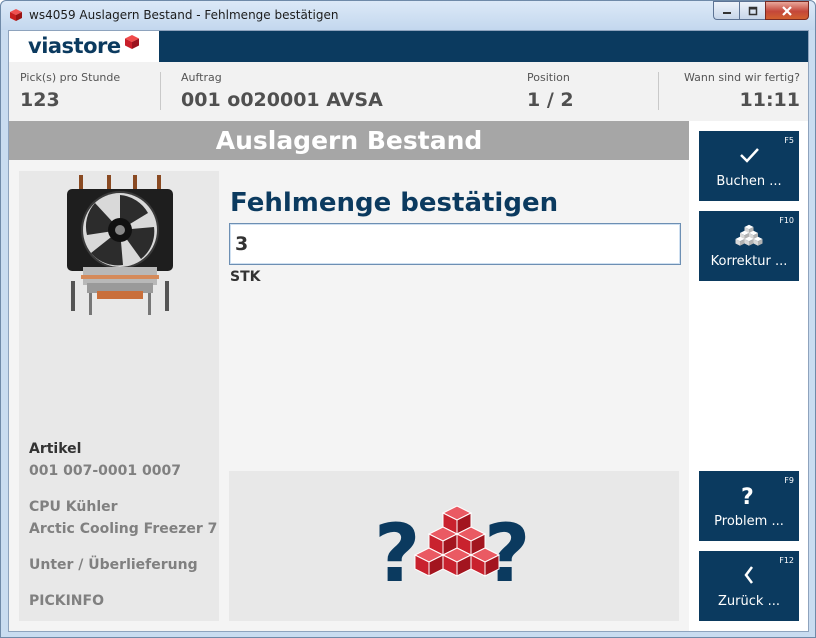 This screenshot has width=816, height=638. Describe the element at coordinates (749, 155) in the screenshot. I see `check-icon` at that location.